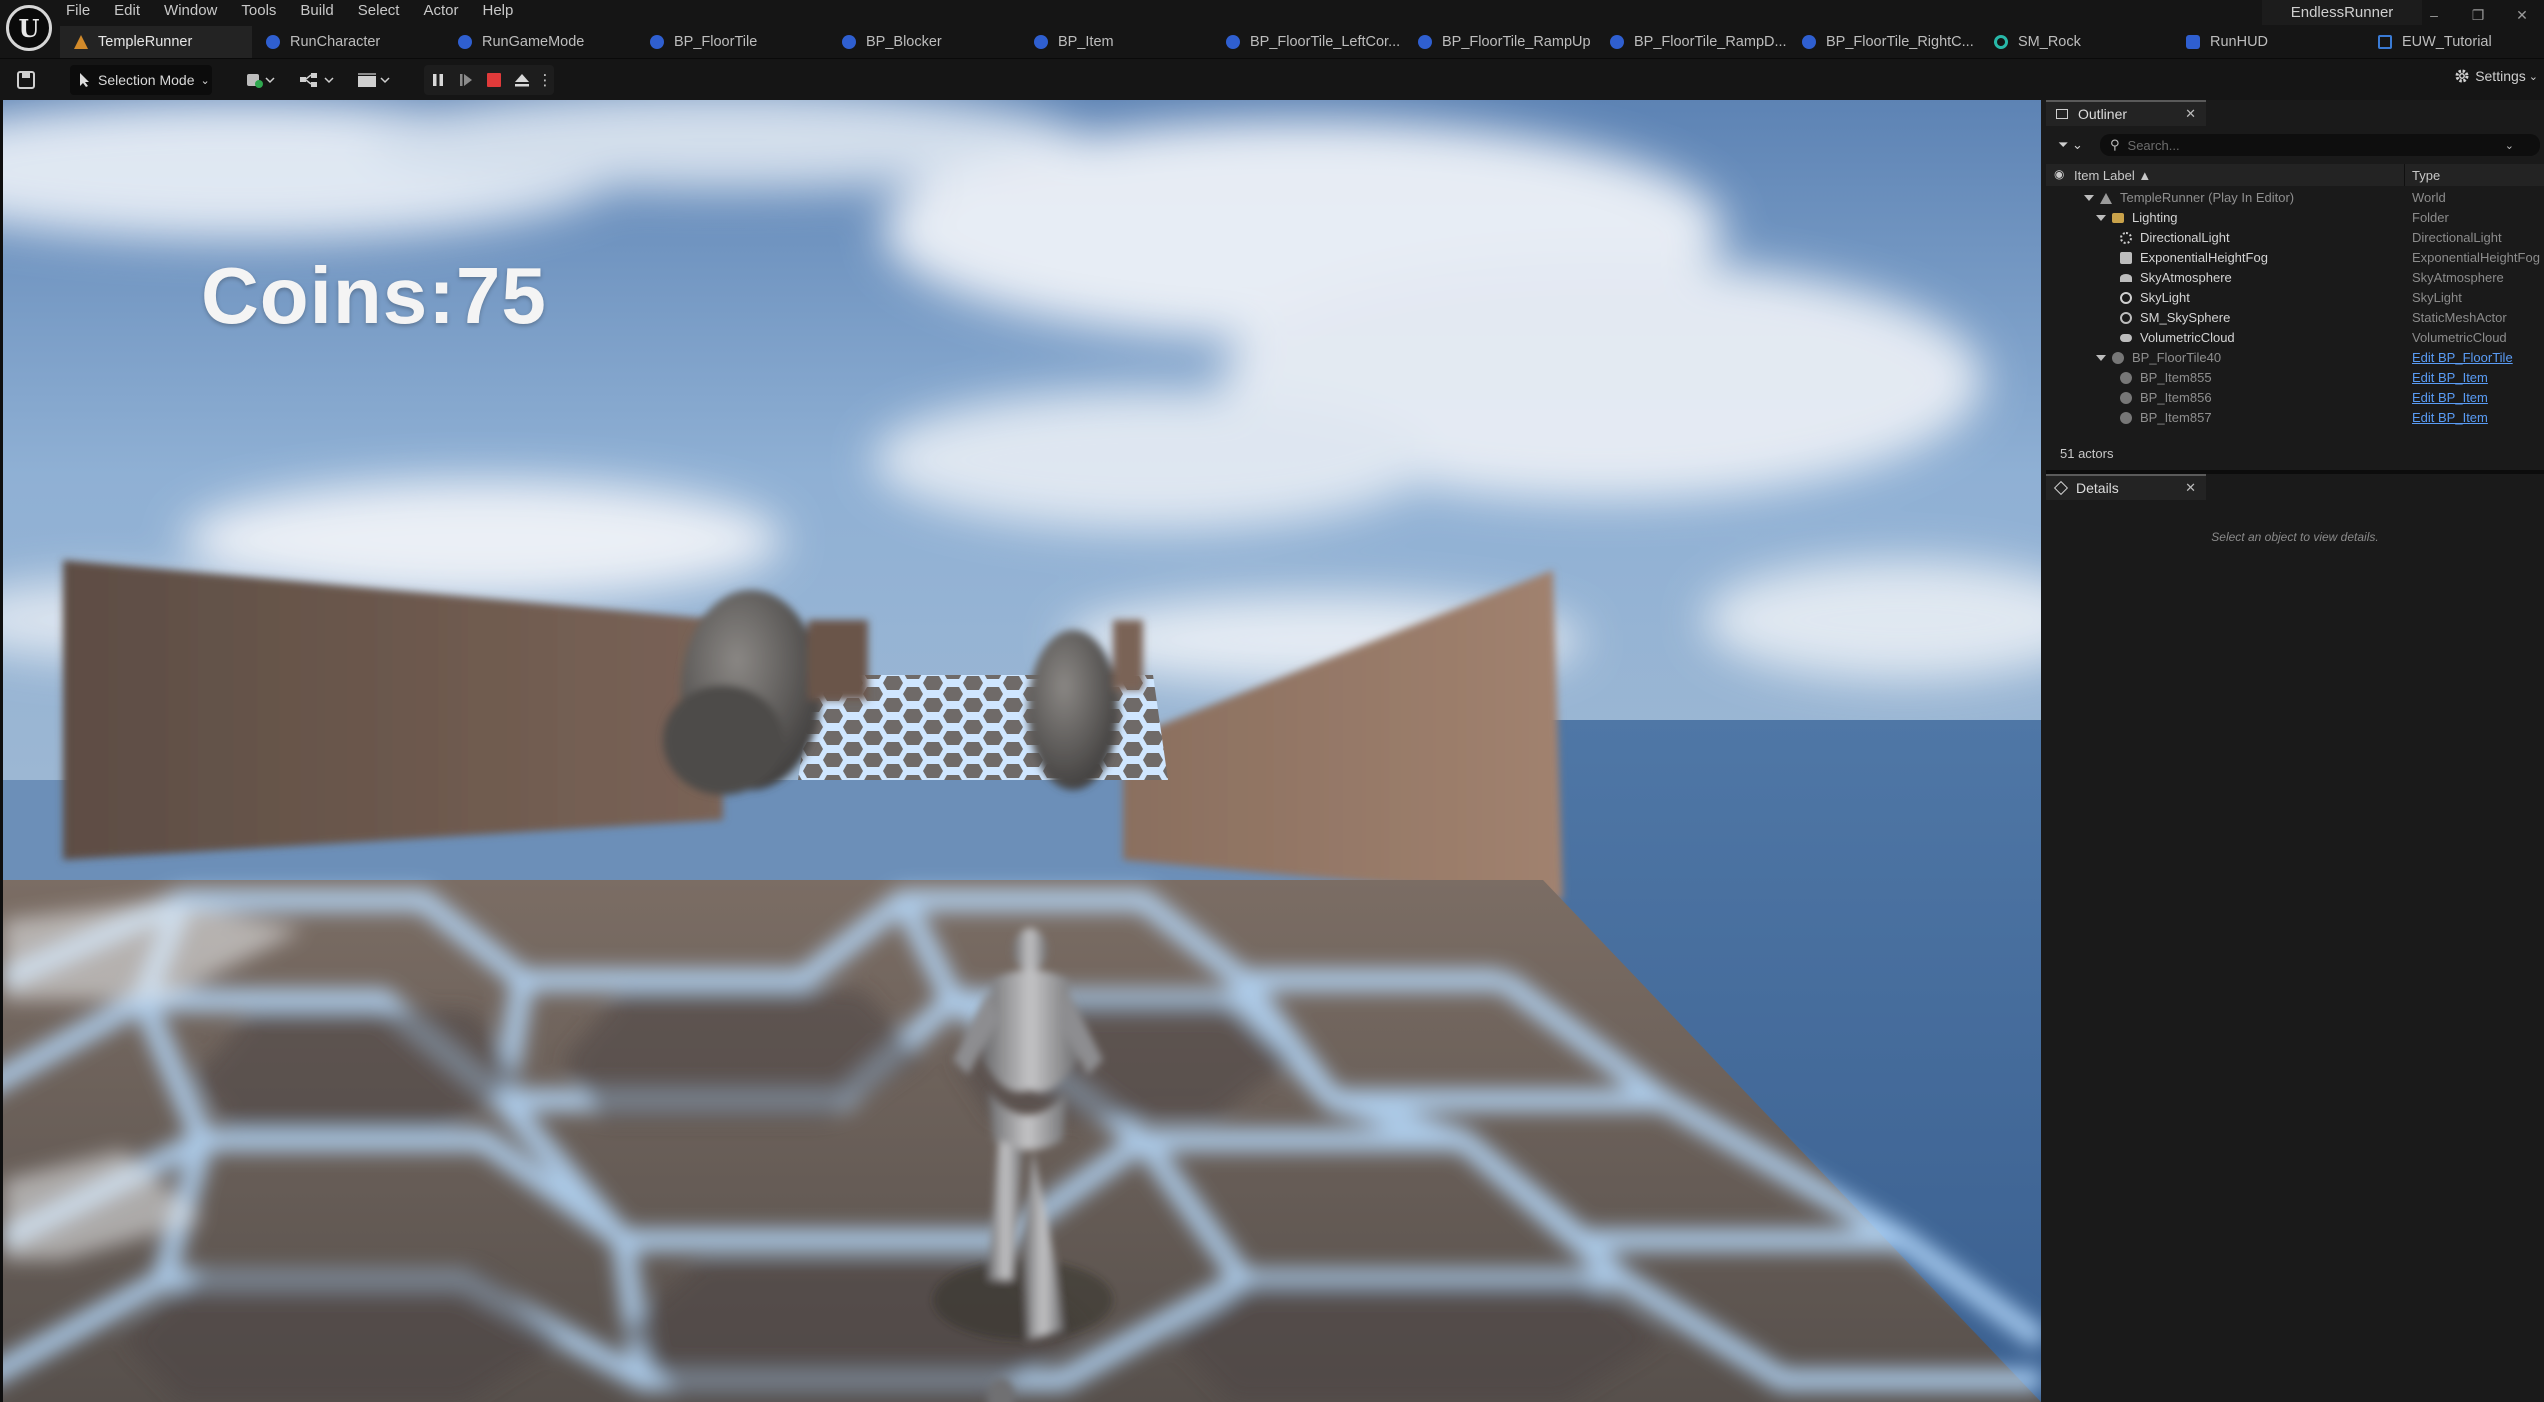 The width and height of the screenshot is (2544, 1402). Describe the element at coordinates (375, 80) in the screenshot. I see `cinematics-button` at that location.